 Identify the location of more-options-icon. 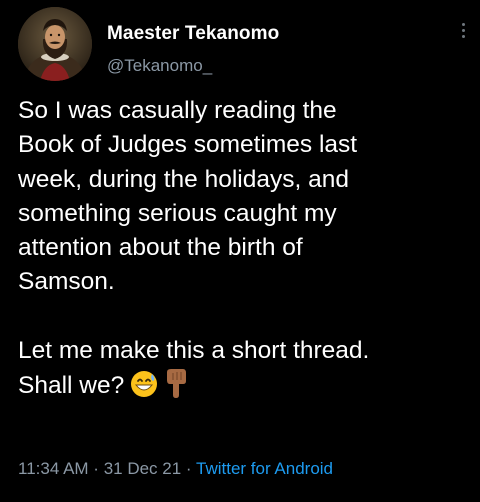
(463, 32).